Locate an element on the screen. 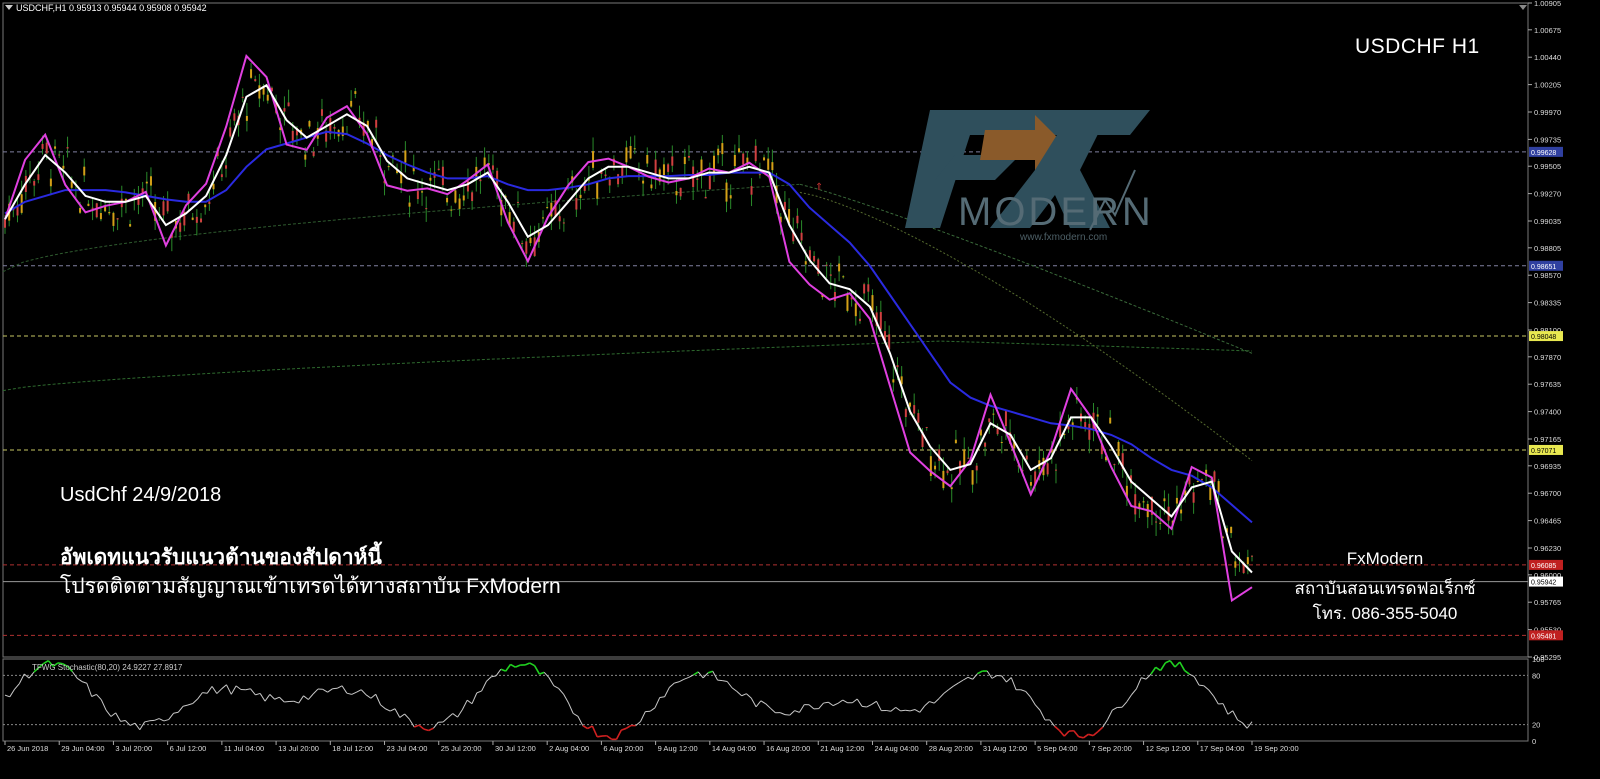  osc-axis-label: 80 is located at coordinates (1536, 675).